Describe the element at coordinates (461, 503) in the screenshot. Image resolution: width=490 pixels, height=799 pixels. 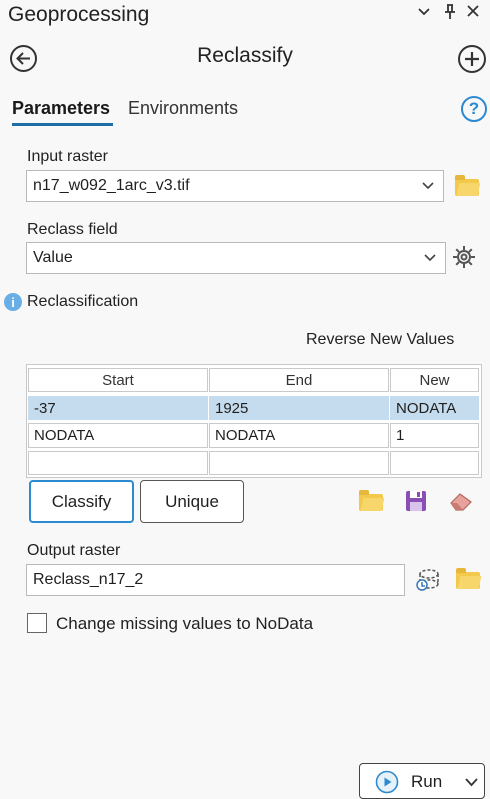
I see `eraser-icon` at that location.